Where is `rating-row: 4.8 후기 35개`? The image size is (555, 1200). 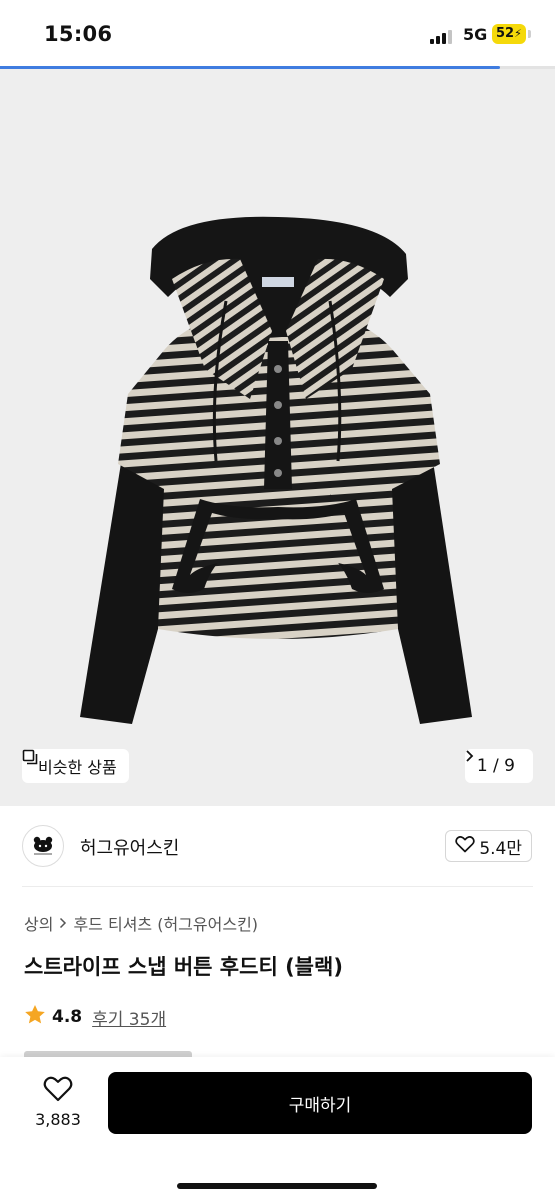 rating-row: 4.8 후기 35개 is located at coordinates (95, 1017).